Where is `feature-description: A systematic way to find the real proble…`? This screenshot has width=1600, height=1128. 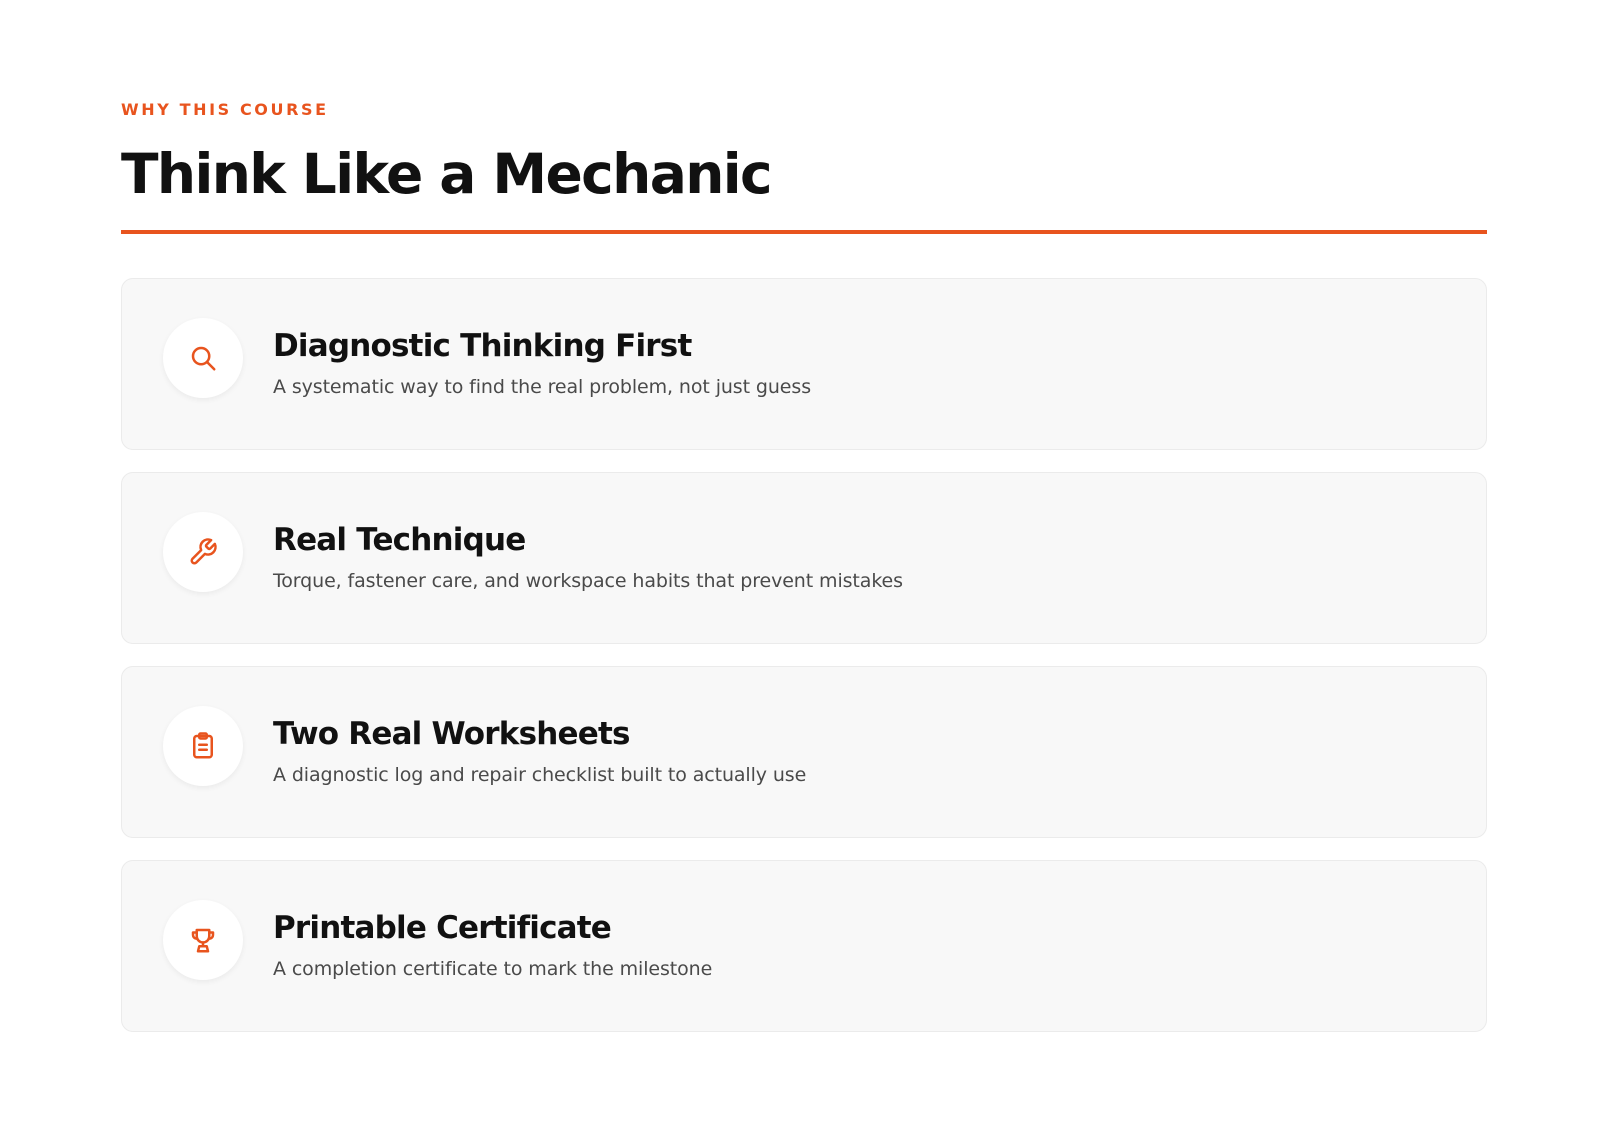 feature-description: A systematic way to find the real proble… is located at coordinates (542, 387).